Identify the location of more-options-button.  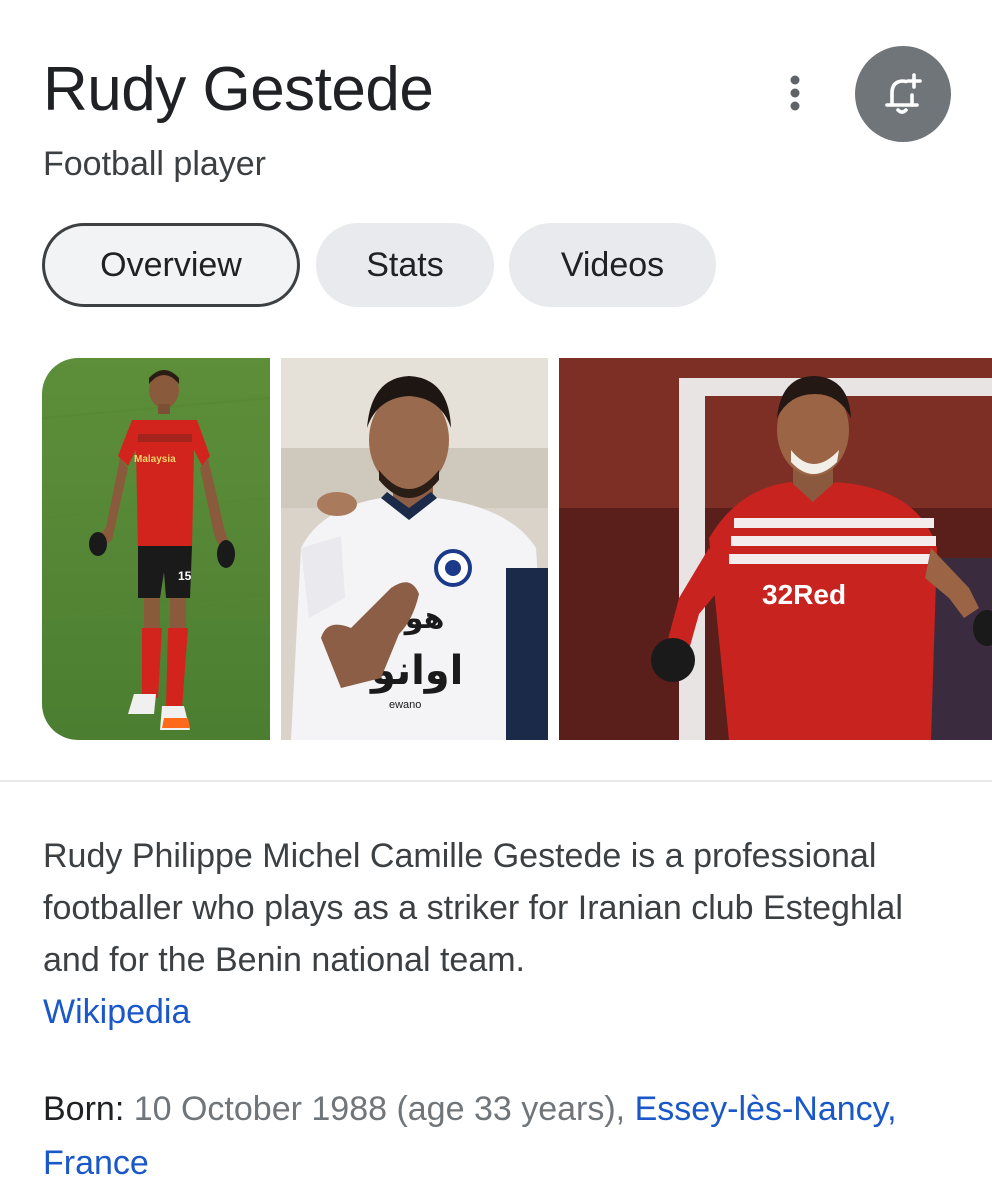
(795, 93).